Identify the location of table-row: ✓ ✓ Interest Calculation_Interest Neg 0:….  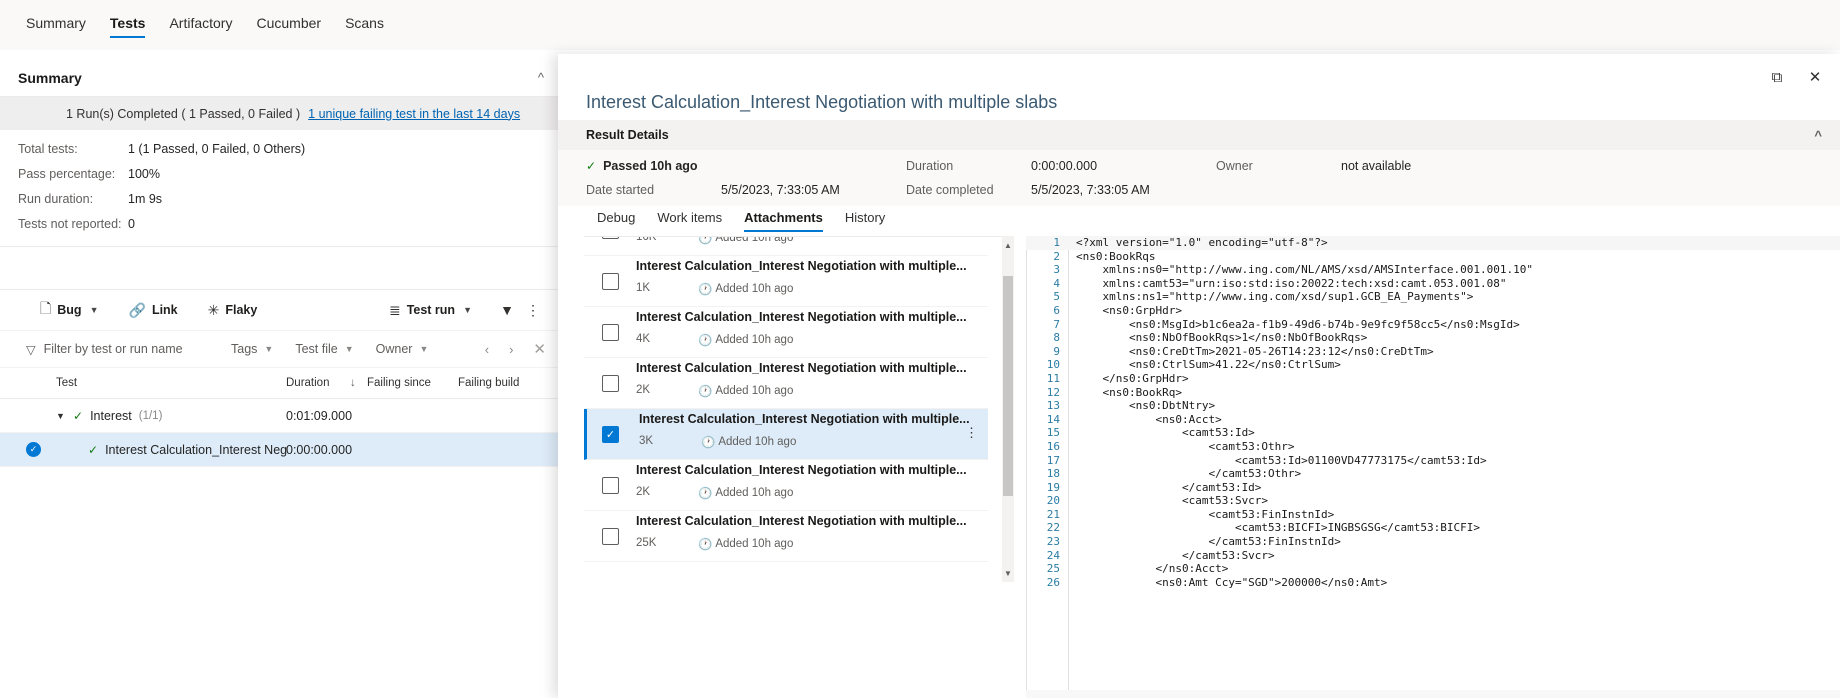
(280, 450).